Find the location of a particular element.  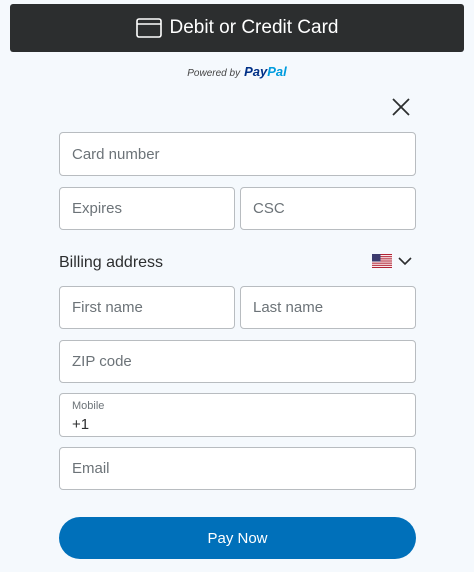

credit-card-icon is located at coordinates (148, 28).